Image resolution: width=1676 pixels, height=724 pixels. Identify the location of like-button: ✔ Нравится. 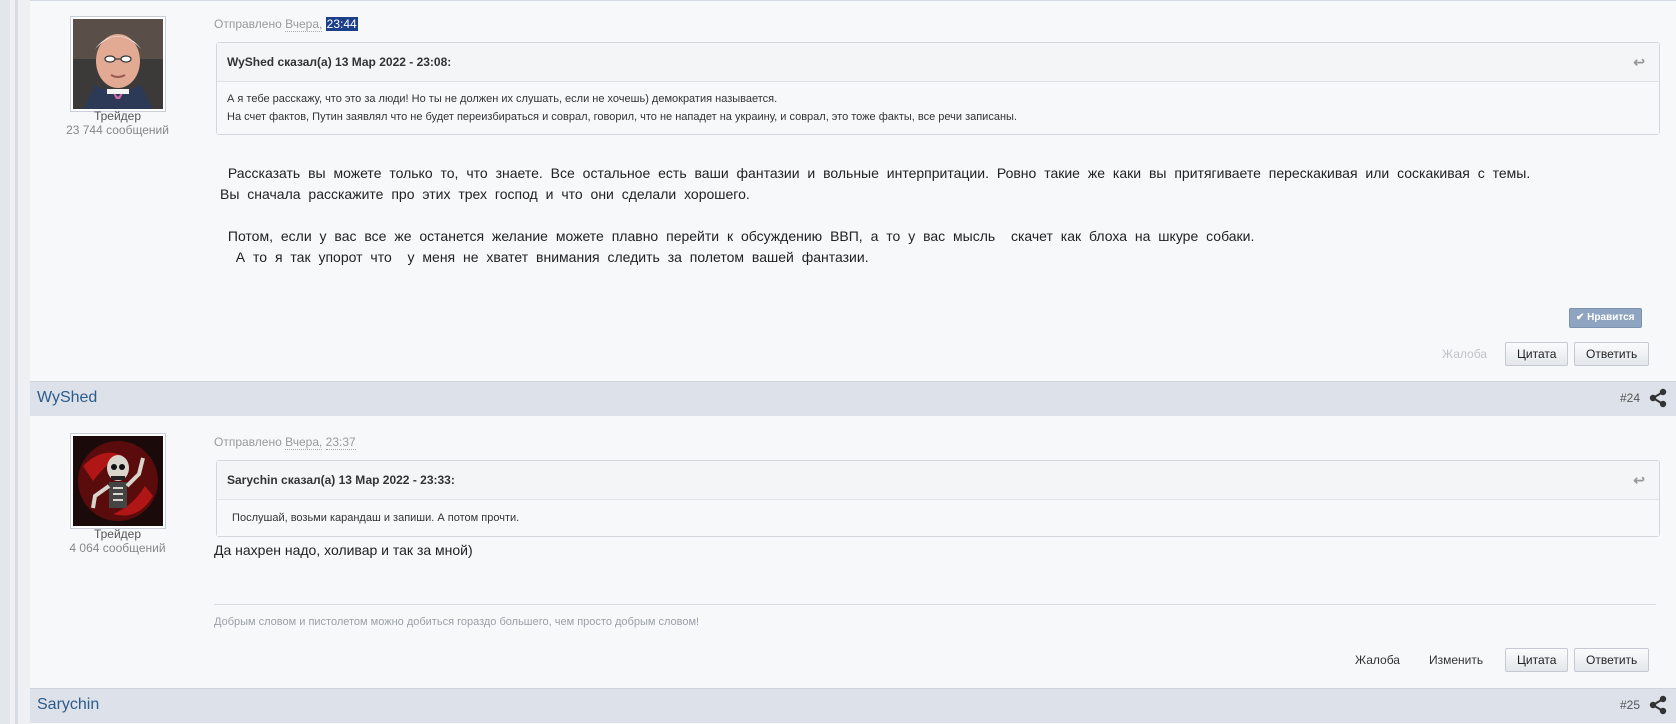
(1605, 318).